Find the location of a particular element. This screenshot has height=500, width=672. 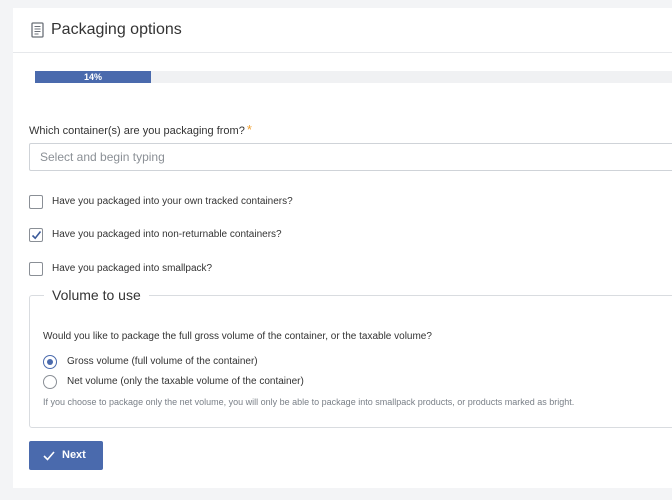

container-select is located at coordinates (350, 157).